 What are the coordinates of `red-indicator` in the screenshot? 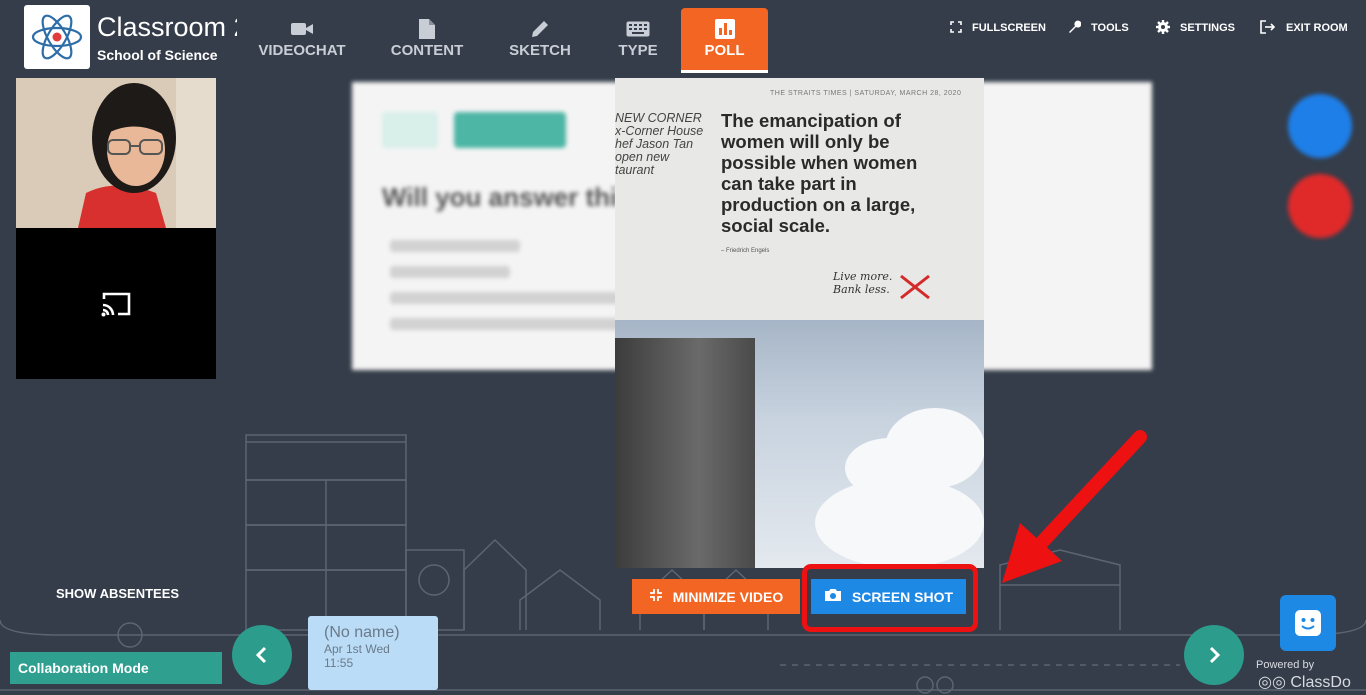 It's located at (1320, 206).